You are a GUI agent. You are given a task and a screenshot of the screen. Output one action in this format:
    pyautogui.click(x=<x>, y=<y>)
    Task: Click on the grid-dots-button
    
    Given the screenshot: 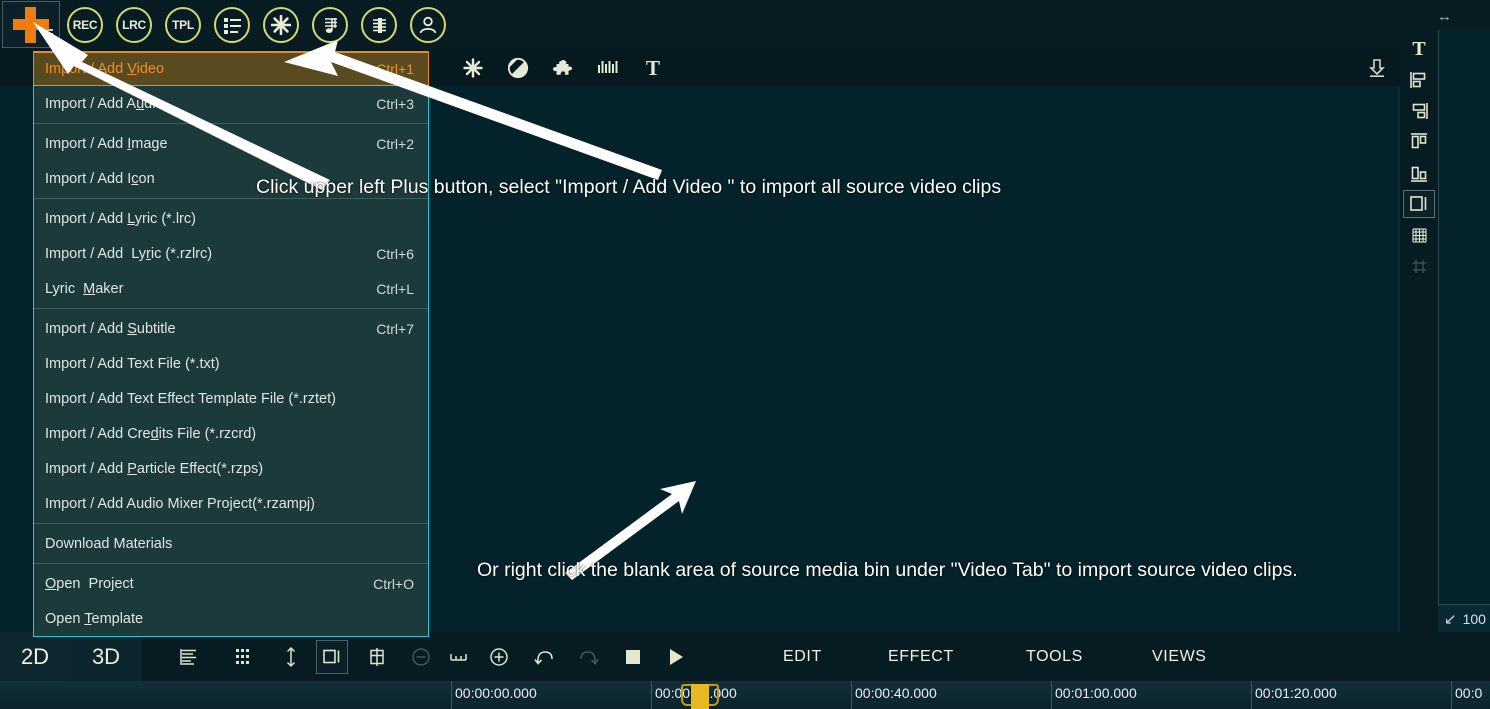 What is the action you would take?
    pyautogui.click(x=244, y=657)
    